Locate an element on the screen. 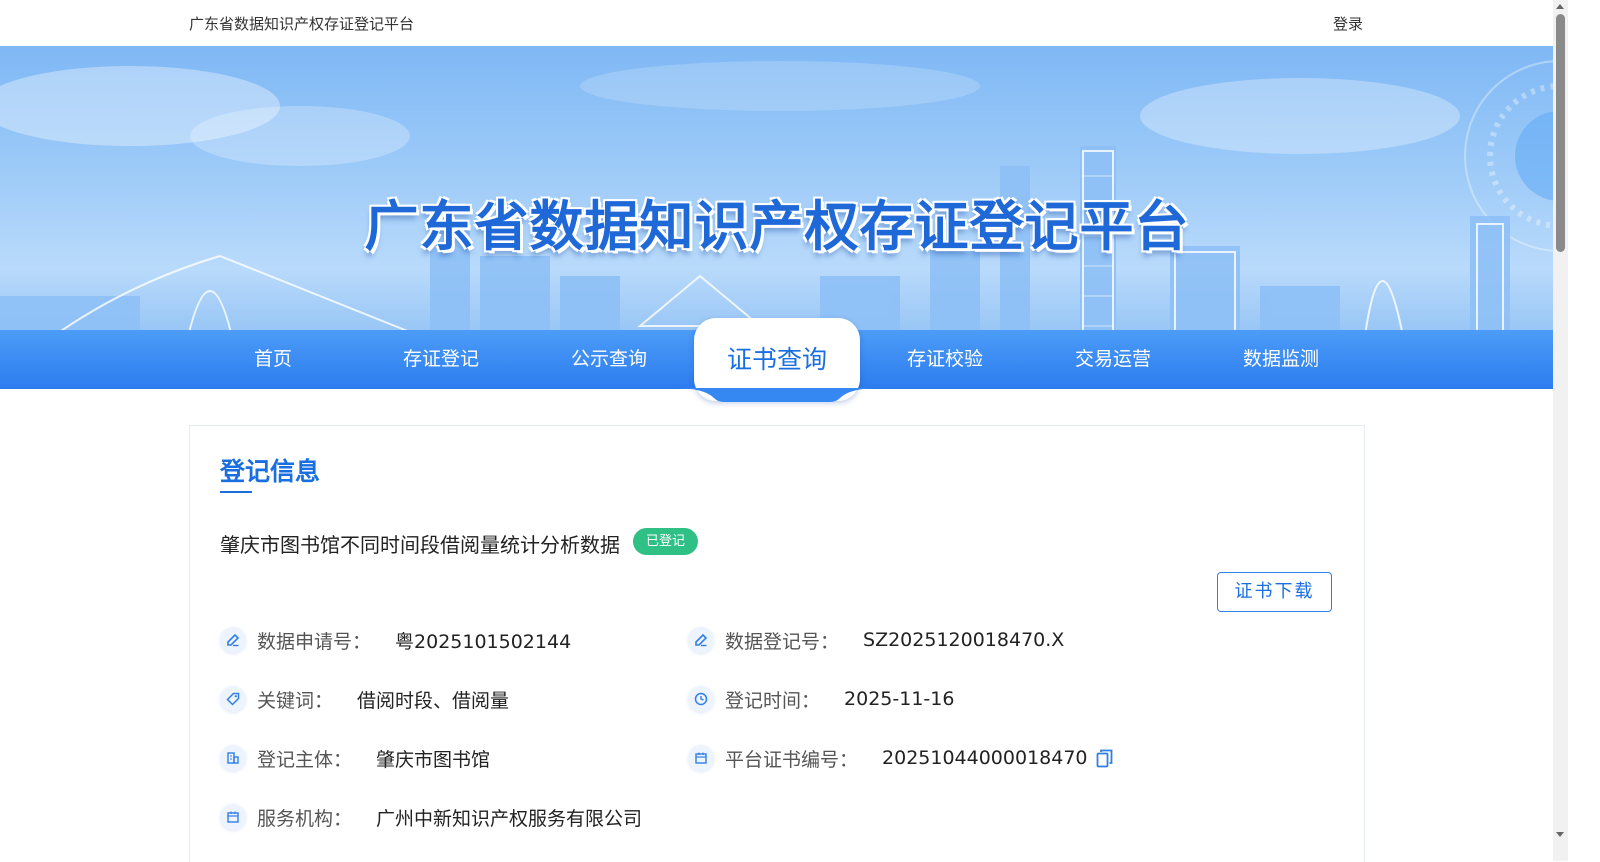 Image resolution: width=1600 pixels, height=862 pixels. nav-item-deposit-verification: 存证校验 is located at coordinates (945, 359).